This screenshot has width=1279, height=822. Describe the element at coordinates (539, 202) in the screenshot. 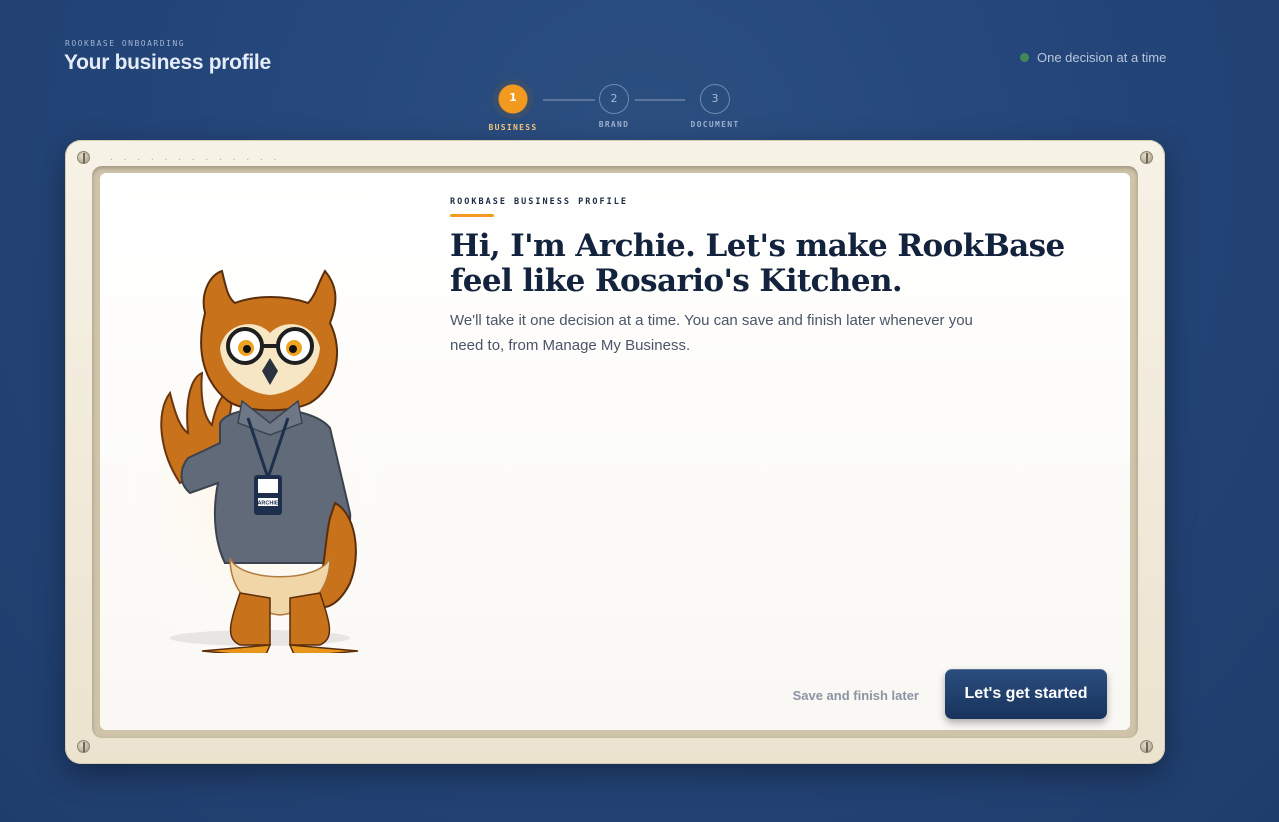

I see `section-kicker: ROOKBASE BUSINESS PROFILE` at that location.